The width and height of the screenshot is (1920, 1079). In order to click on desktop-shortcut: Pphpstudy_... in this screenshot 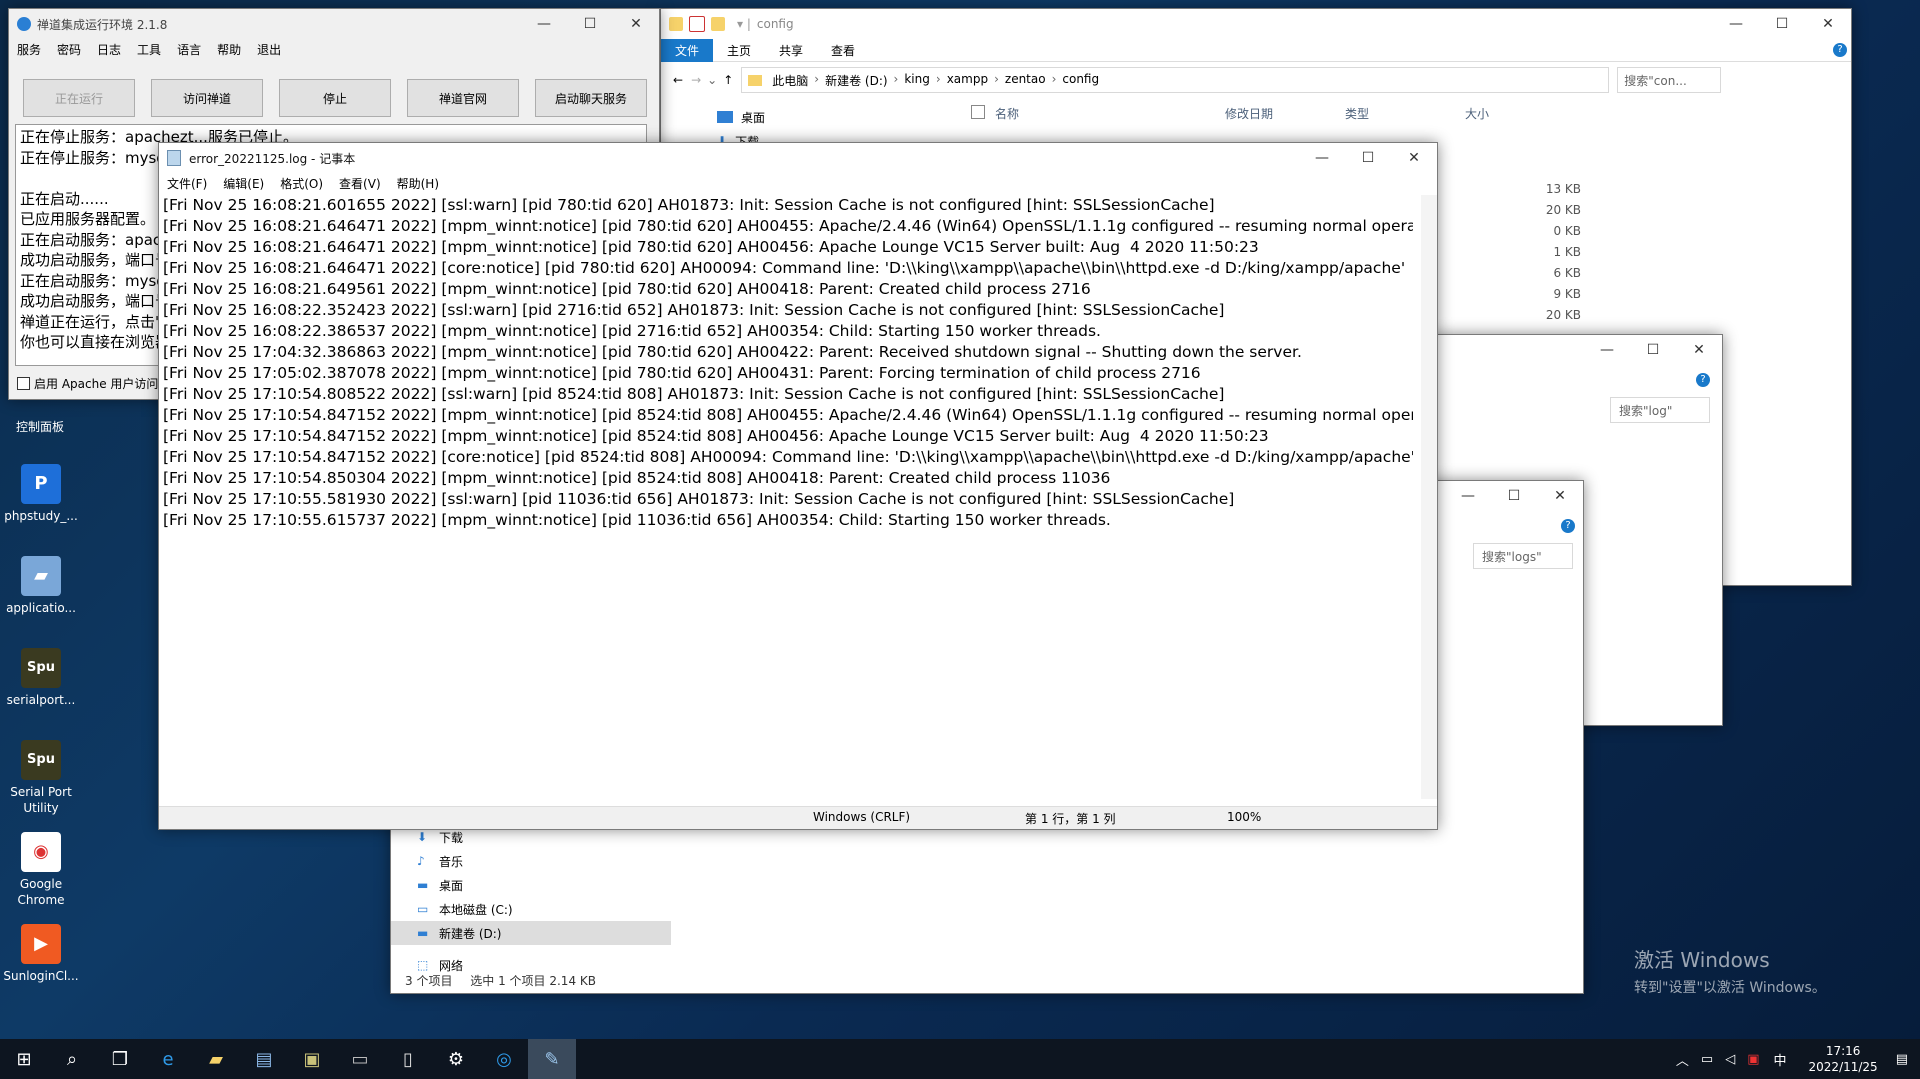, I will do `click(41, 494)`.